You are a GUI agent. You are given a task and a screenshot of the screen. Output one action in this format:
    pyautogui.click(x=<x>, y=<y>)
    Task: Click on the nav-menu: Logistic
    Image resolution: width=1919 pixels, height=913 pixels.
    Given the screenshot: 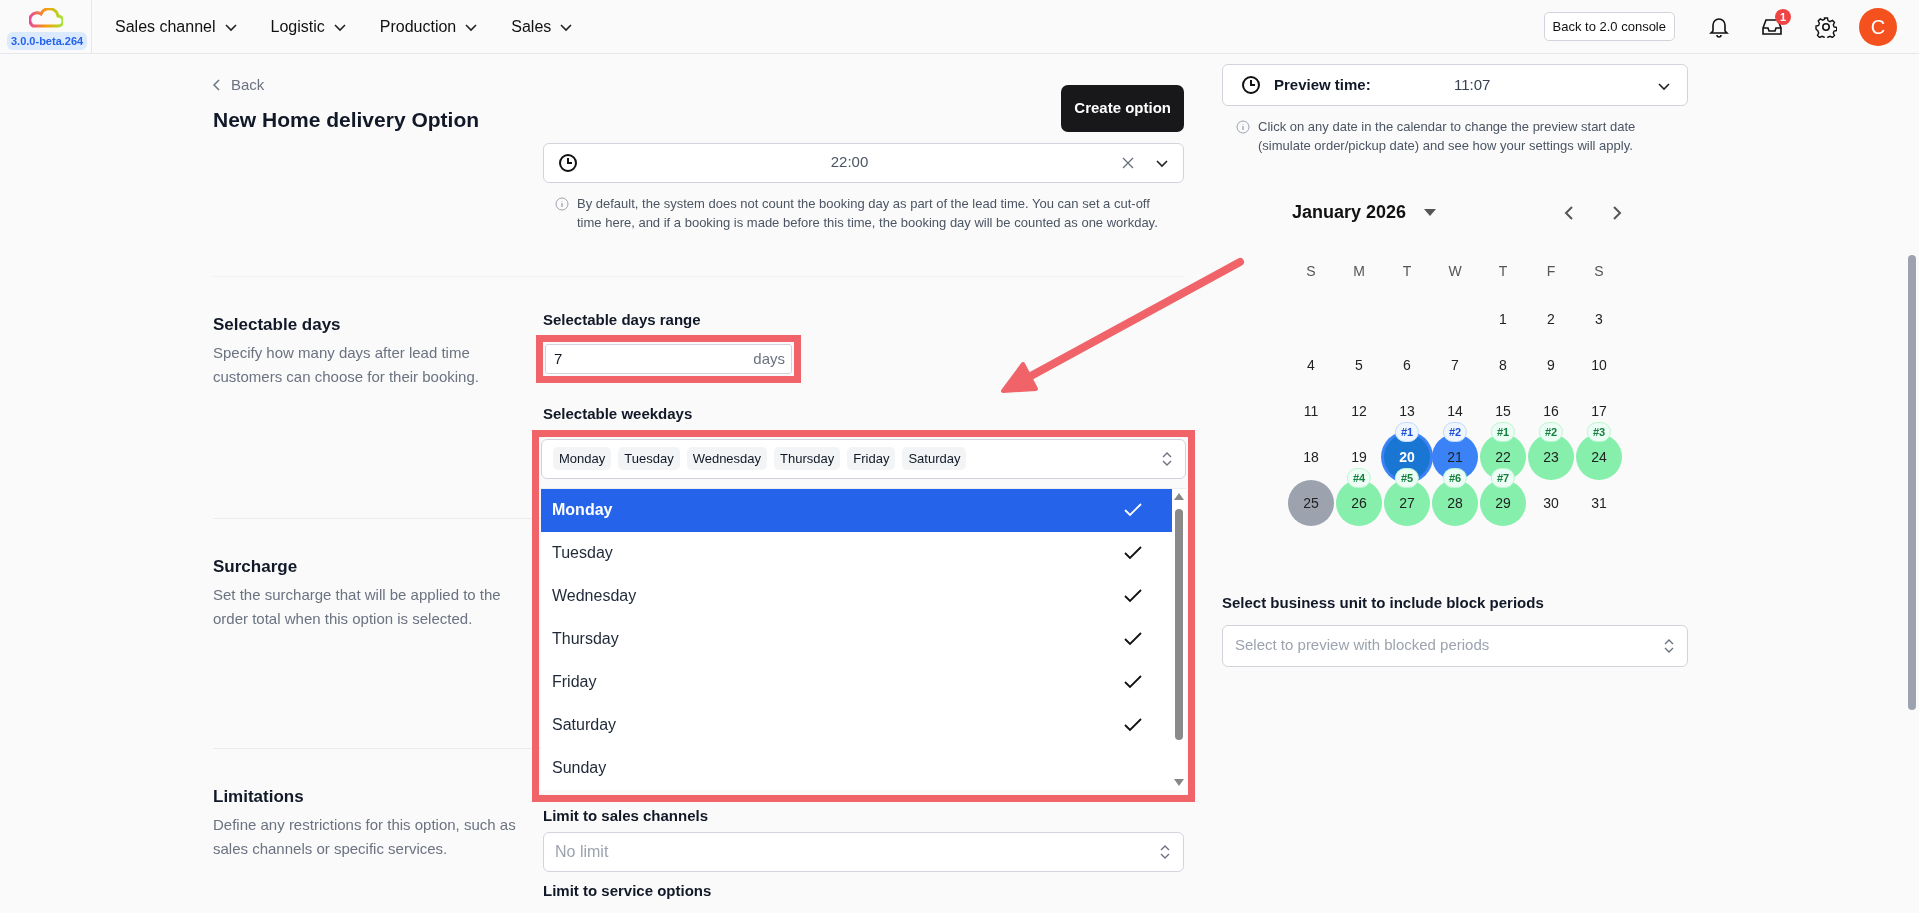 What is the action you would take?
    pyautogui.click(x=308, y=26)
    